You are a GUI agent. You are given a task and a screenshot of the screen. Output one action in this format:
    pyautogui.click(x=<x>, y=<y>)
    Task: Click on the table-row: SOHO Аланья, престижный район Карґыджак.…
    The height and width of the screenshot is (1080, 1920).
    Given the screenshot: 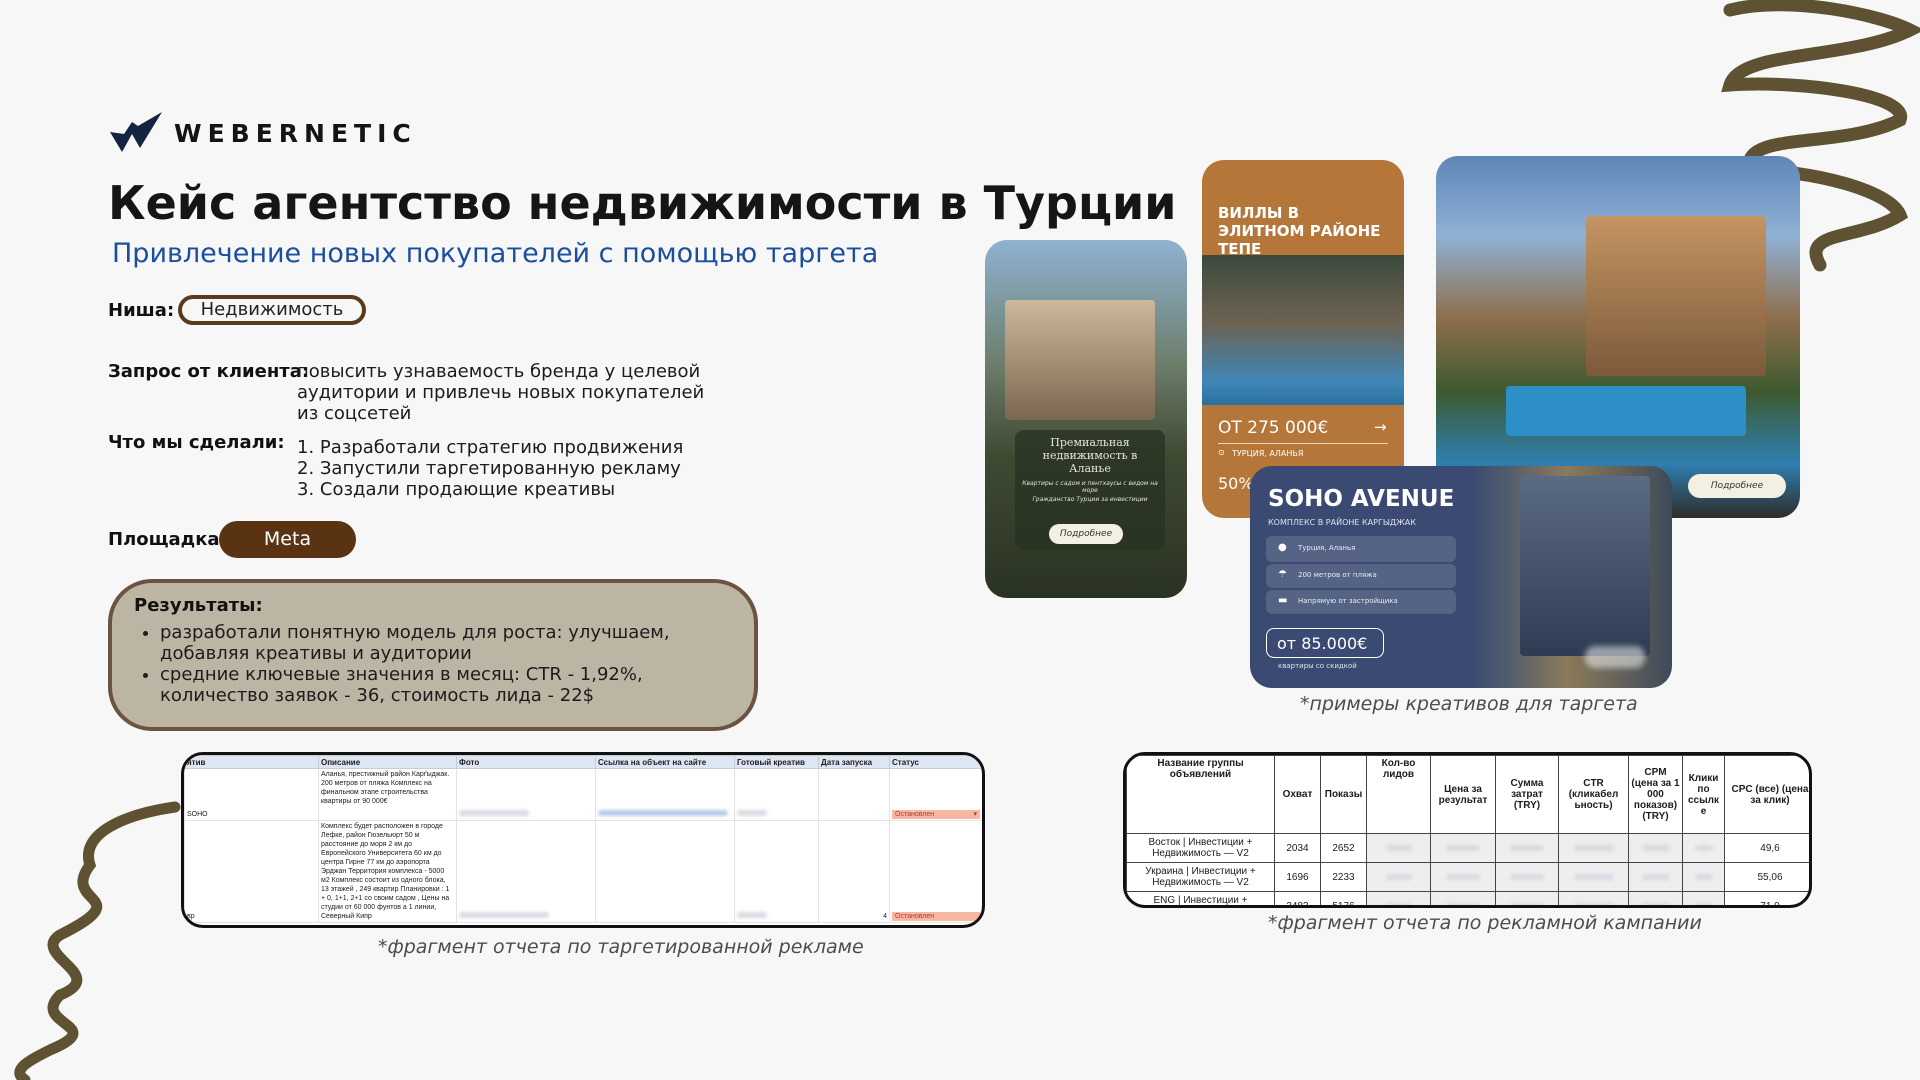 What is the action you would take?
    pyautogui.click(x=583, y=794)
    